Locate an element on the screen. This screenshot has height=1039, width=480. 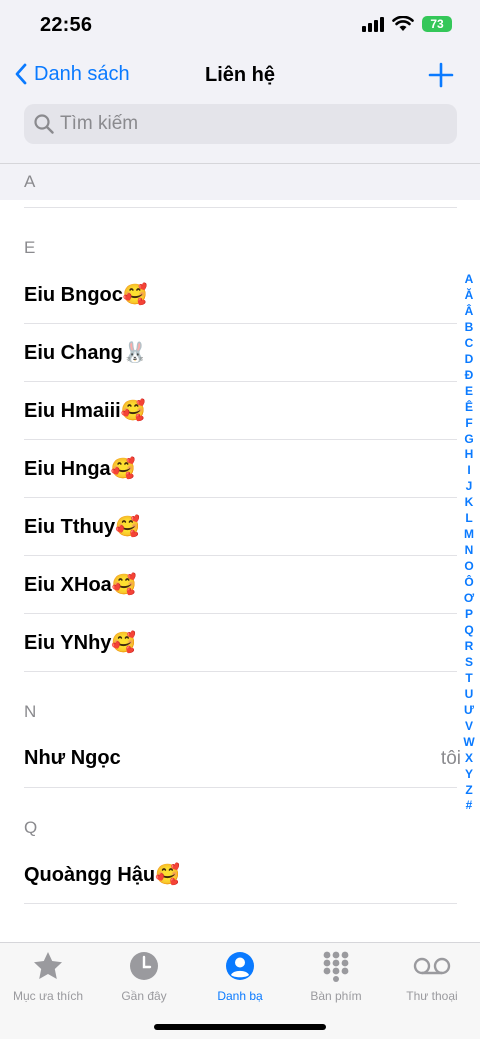
index-letter: Z is located at coordinates (468, 791).